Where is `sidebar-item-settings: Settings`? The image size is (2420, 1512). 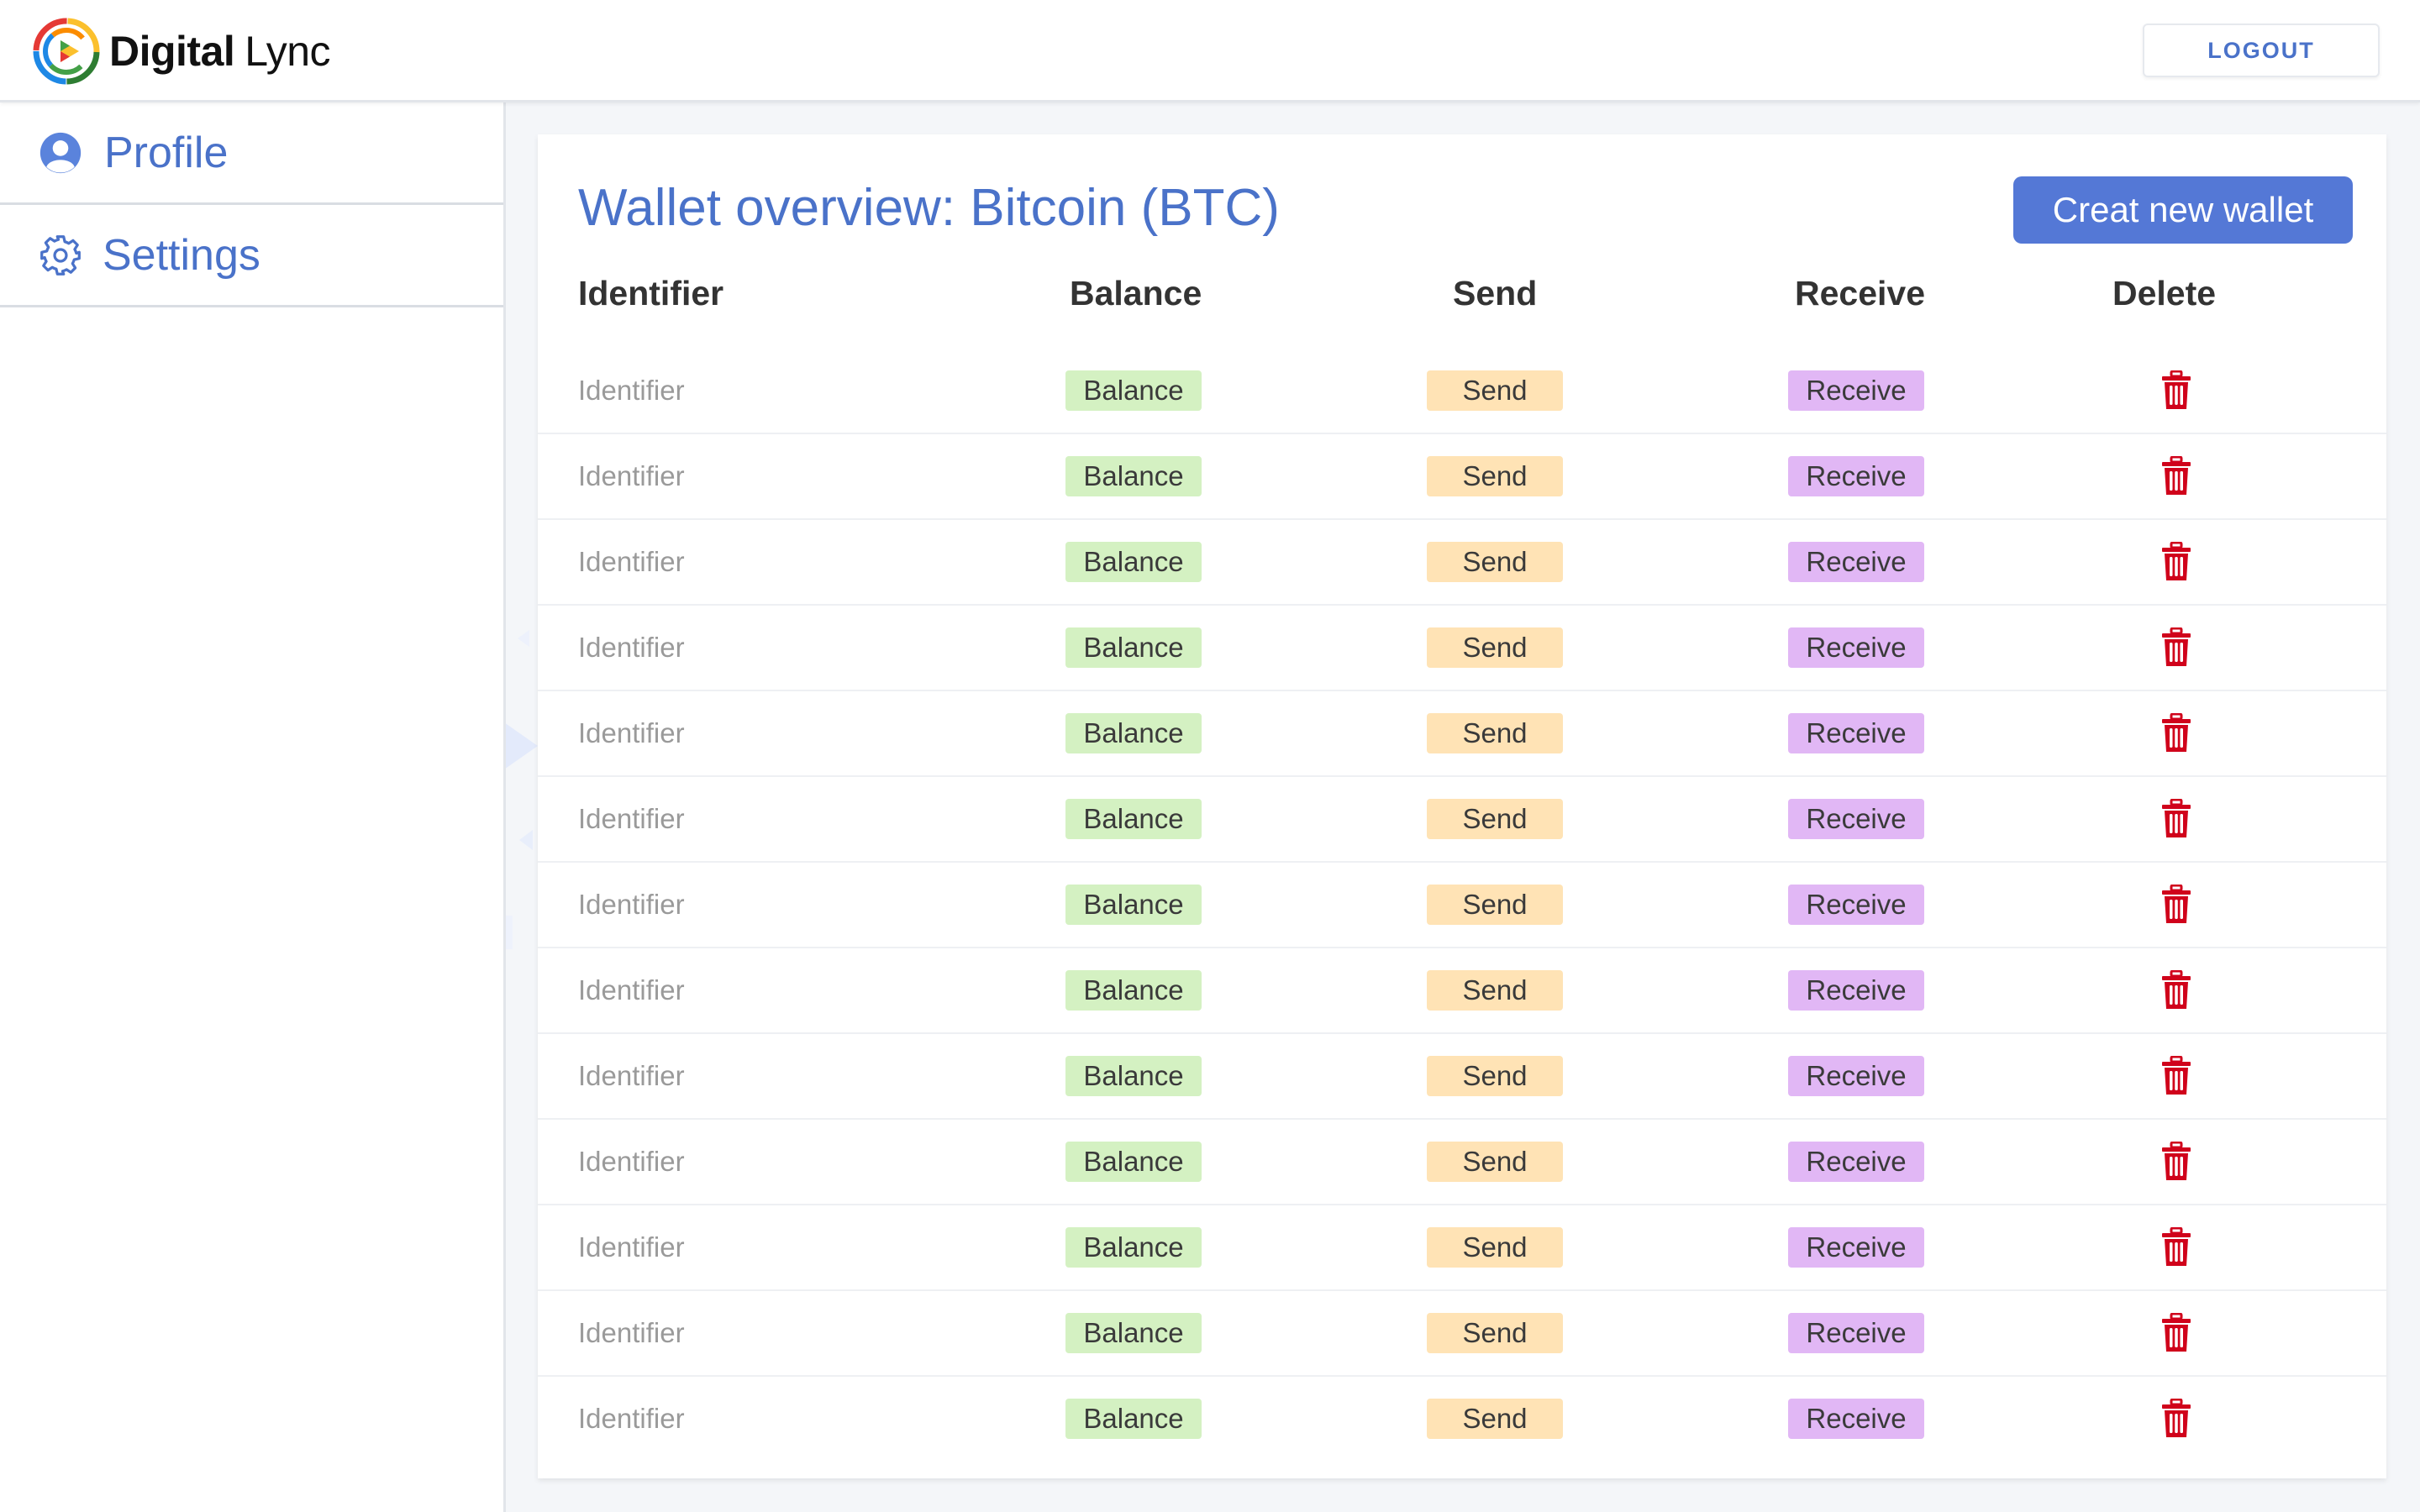 sidebar-item-settings: Settings is located at coordinates (251, 256).